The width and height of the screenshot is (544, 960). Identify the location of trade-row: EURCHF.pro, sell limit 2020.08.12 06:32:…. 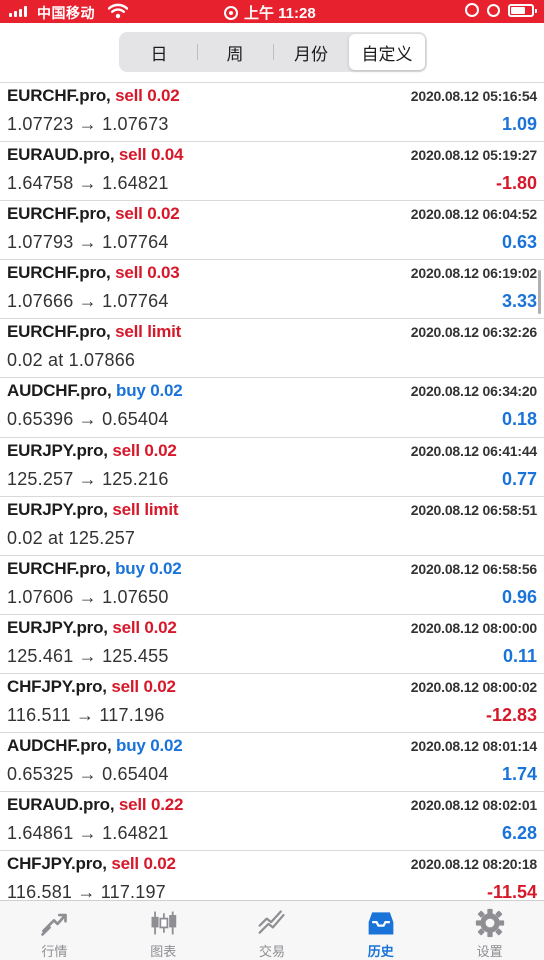
(272, 349).